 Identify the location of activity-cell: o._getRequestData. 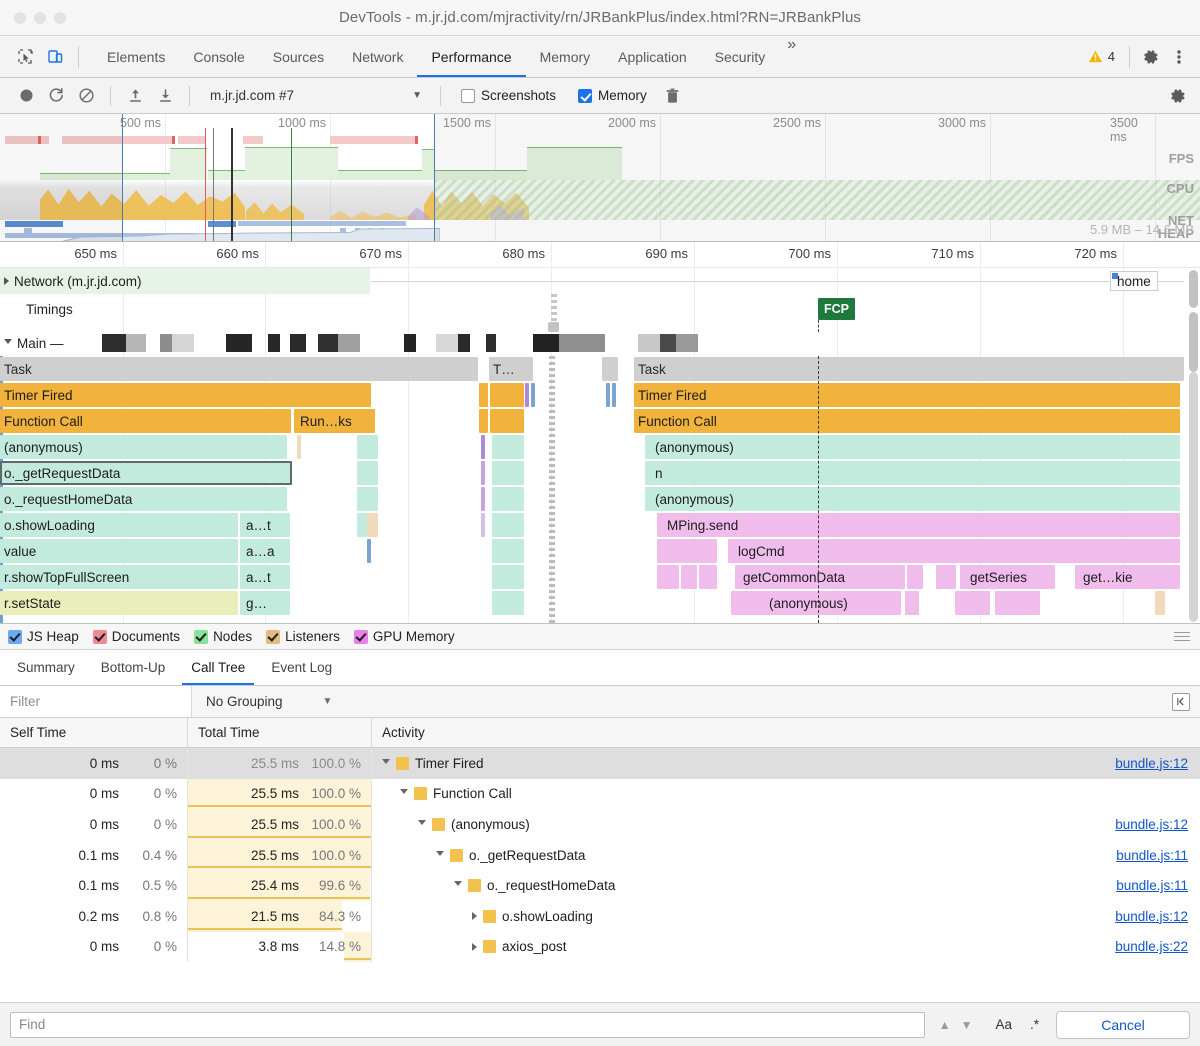
(478, 855).